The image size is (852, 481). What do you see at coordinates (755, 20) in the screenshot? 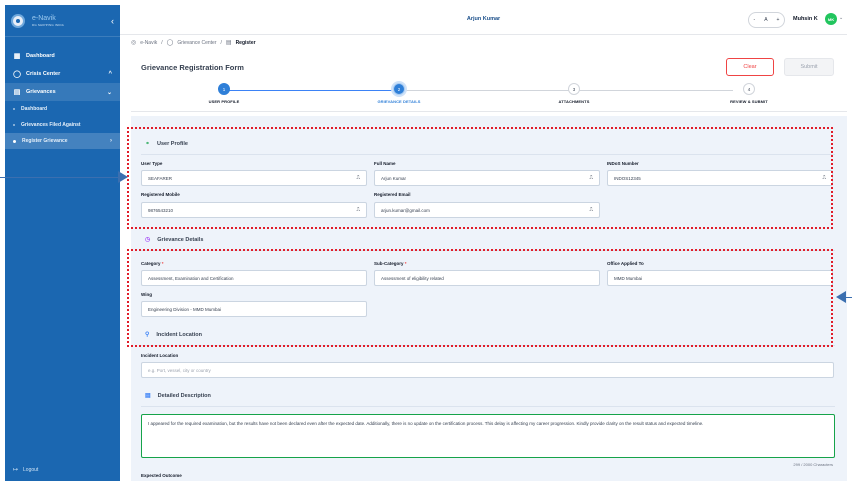
I see `font-decrease-button: -` at bounding box center [755, 20].